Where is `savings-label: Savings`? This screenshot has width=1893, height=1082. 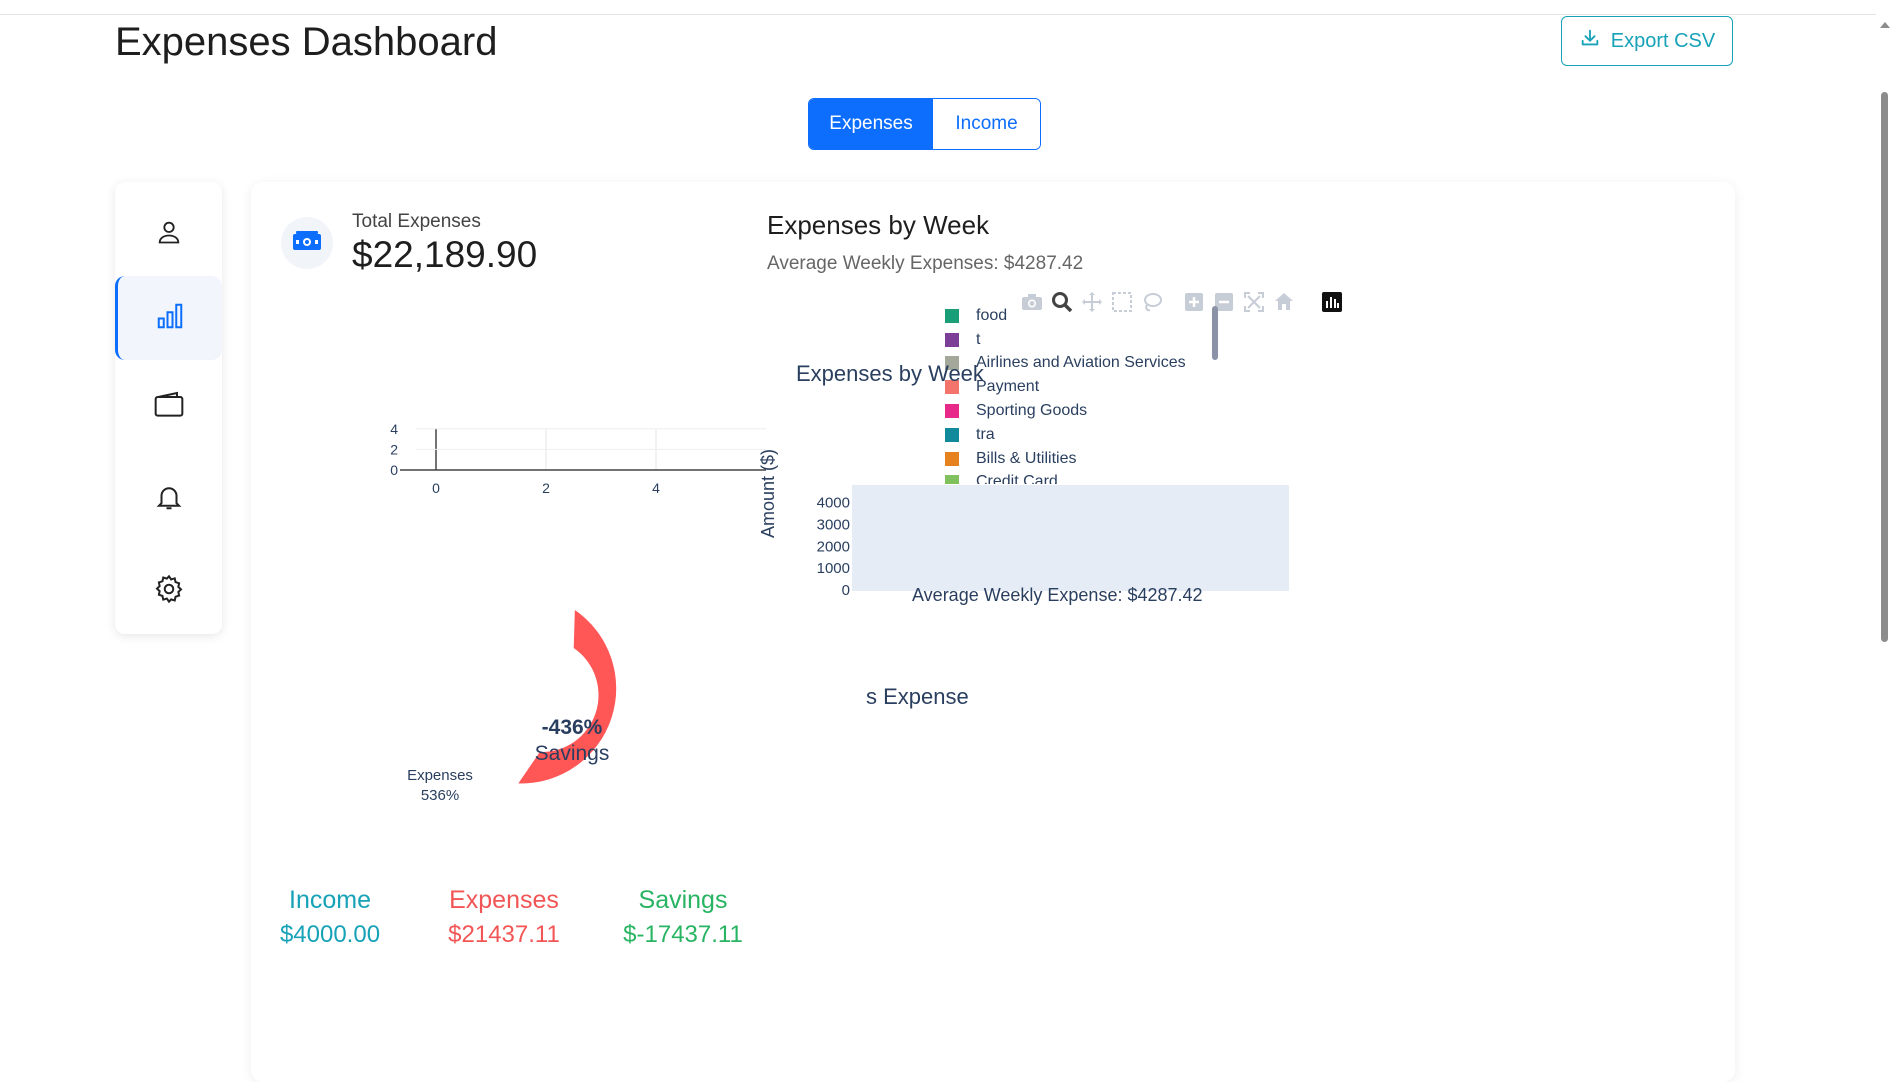
savings-label: Savings is located at coordinates (683, 900).